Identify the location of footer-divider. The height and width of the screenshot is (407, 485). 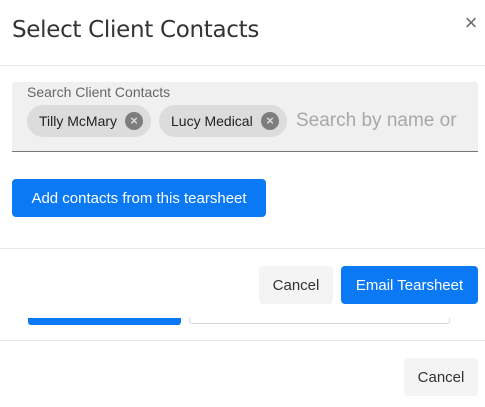
(242, 340).